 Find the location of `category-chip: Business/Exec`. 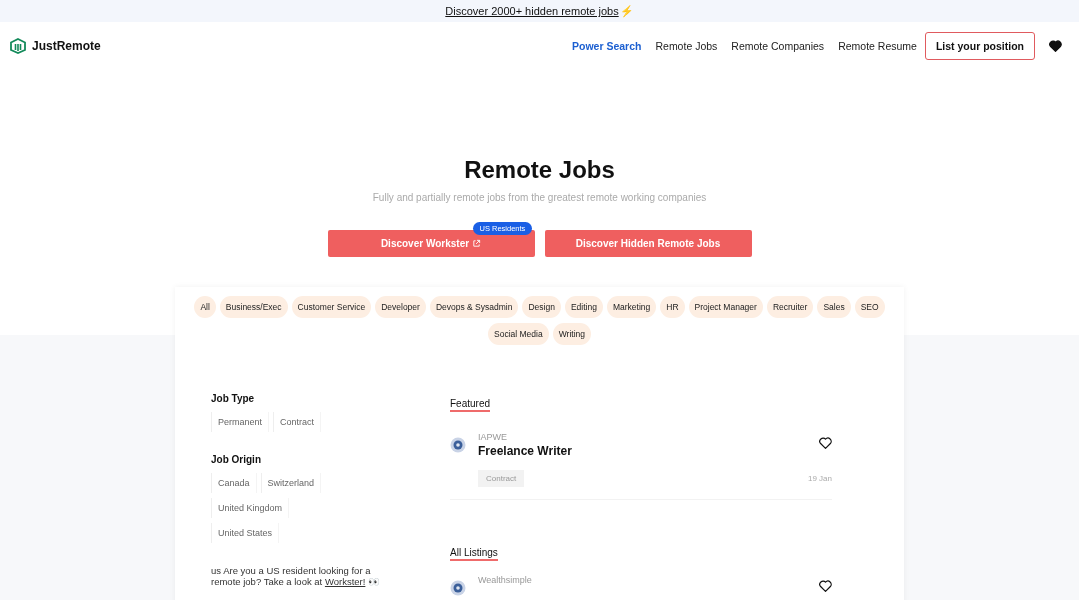

category-chip: Business/Exec is located at coordinates (253, 307).